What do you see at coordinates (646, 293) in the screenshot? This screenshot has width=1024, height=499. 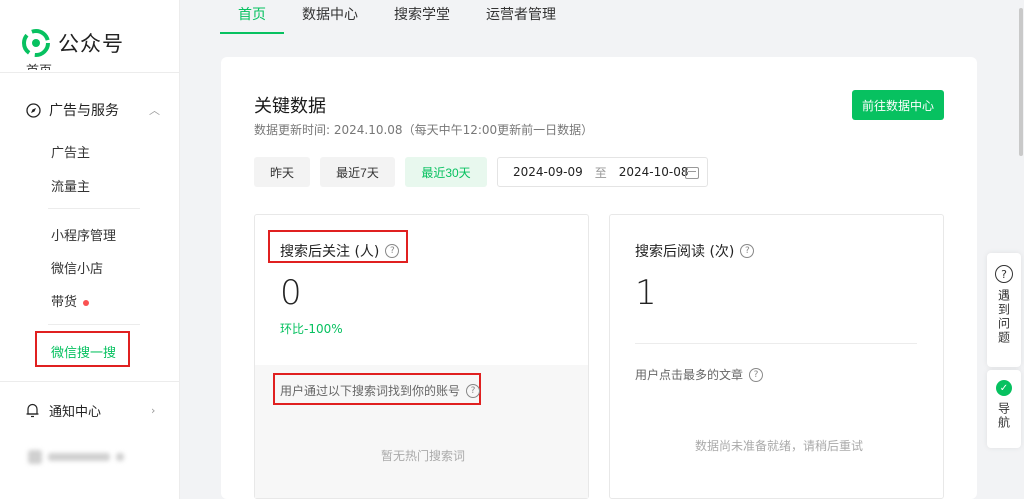 I see `metric-value: 1` at bounding box center [646, 293].